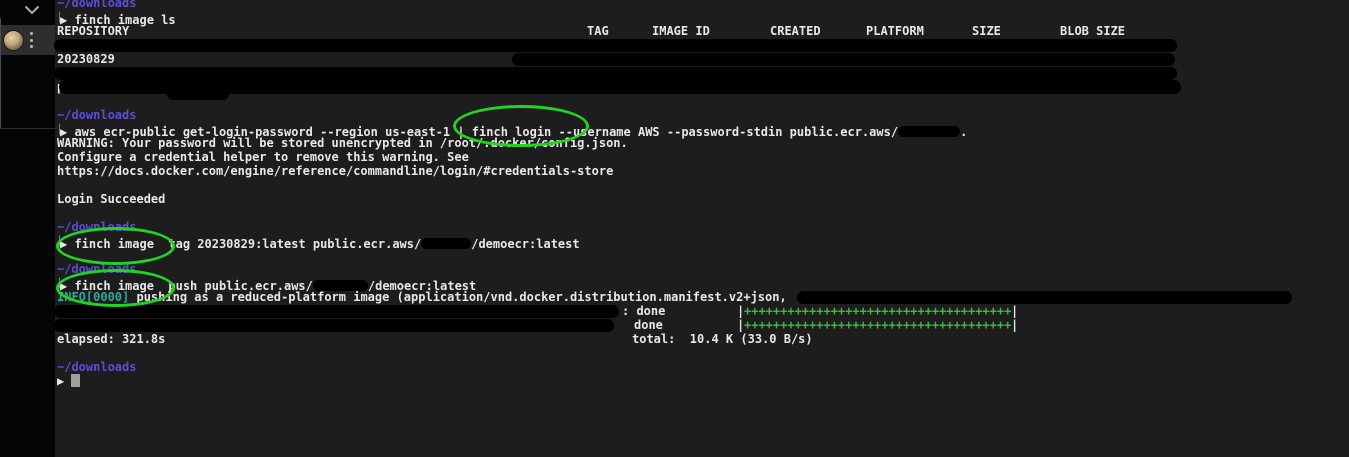 The height and width of the screenshot is (457, 1349). Describe the element at coordinates (64, 381) in the screenshot. I see `terminal-text: ▶` at that location.